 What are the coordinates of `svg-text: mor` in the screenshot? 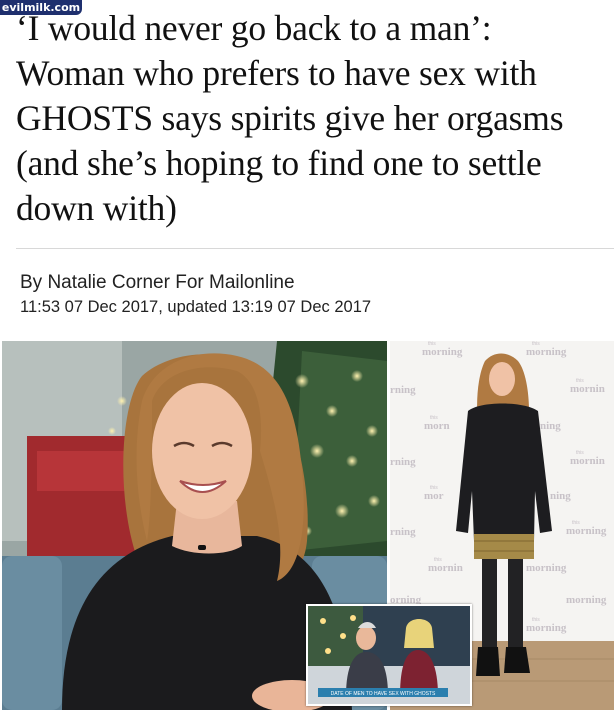 It's located at (434, 496).